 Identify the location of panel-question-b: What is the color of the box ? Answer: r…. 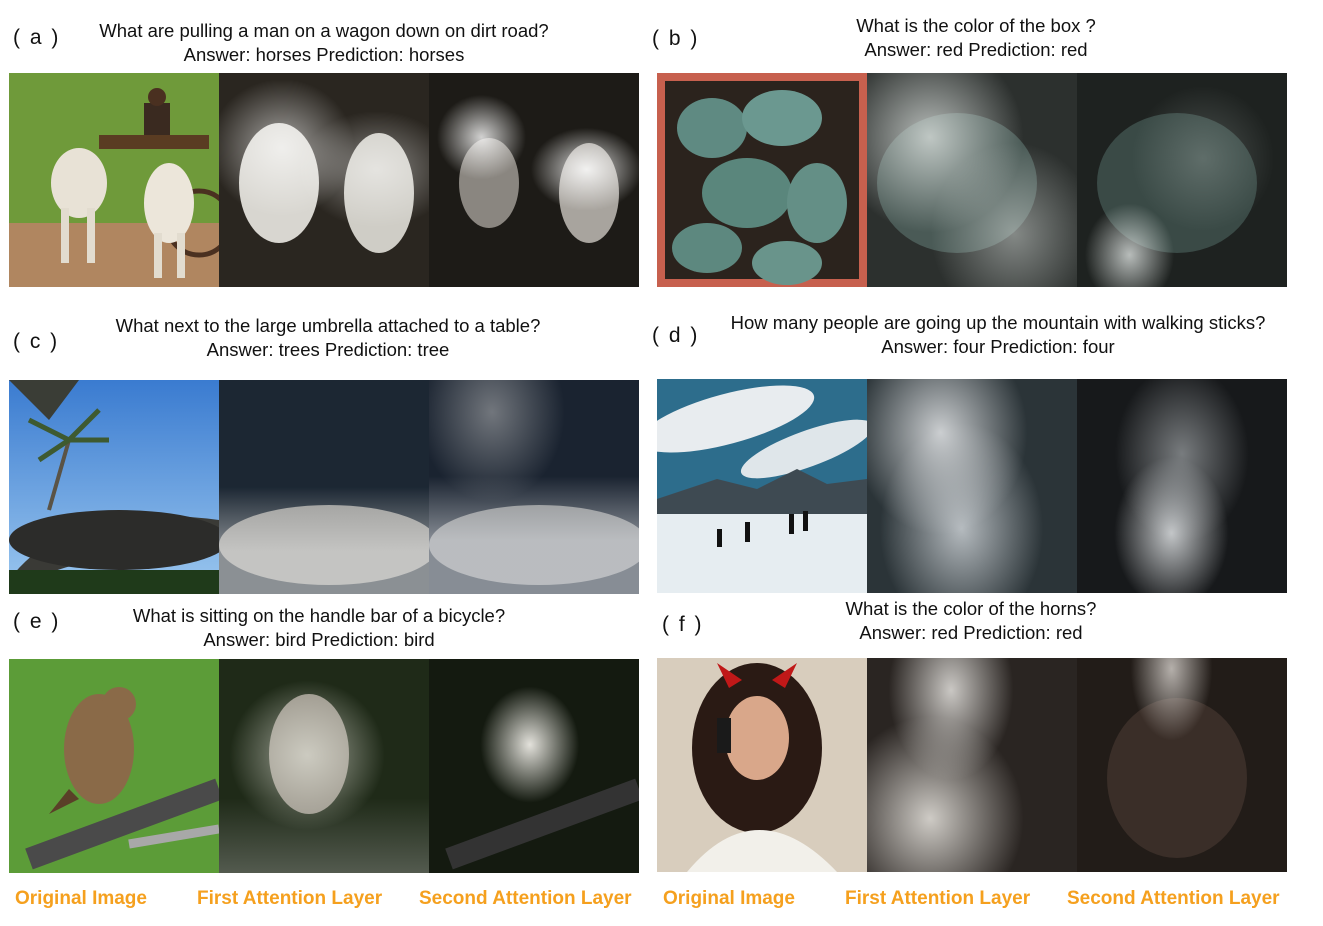
(976, 38).